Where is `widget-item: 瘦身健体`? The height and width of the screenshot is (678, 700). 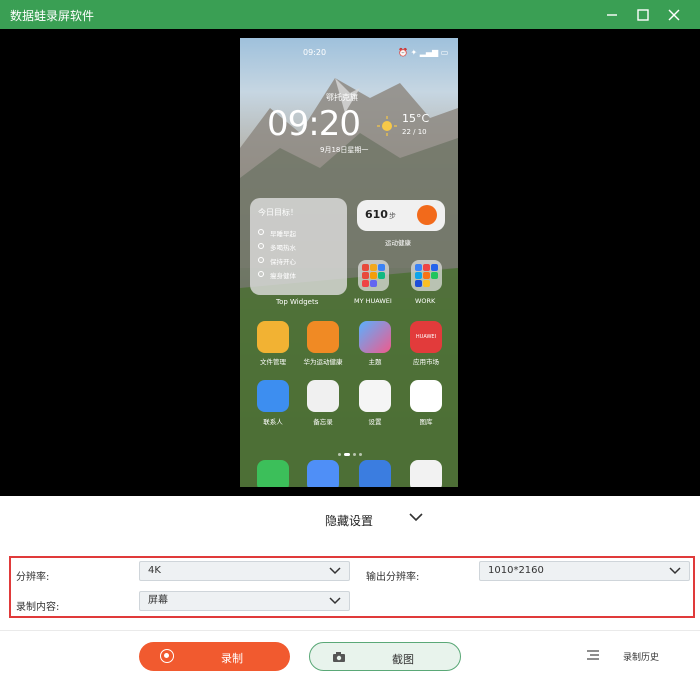
widget-item: 瘦身健体 is located at coordinates (283, 276).